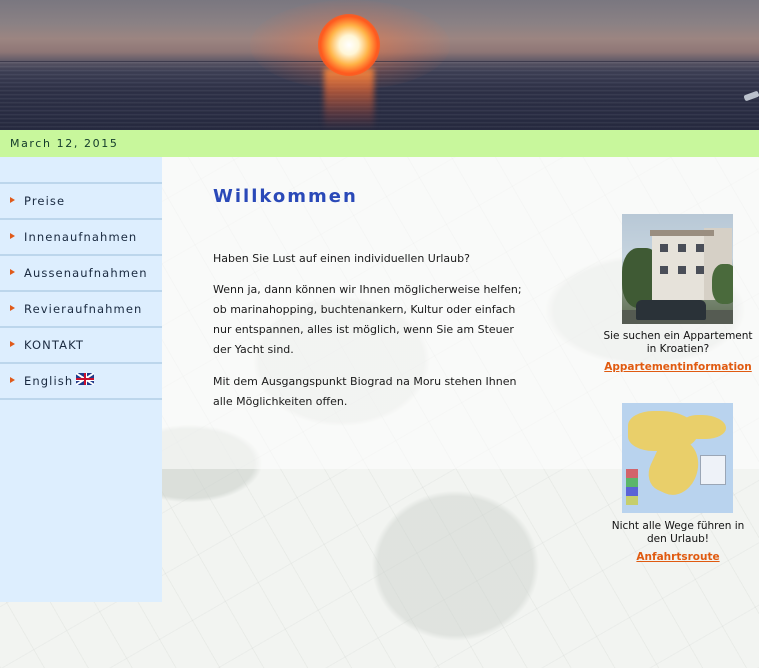 Image resolution: width=759 pixels, height=668 pixels. What do you see at coordinates (64, 143) in the screenshot?
I see `current-date: March 12, 2015` at bounding box center [64, 143].